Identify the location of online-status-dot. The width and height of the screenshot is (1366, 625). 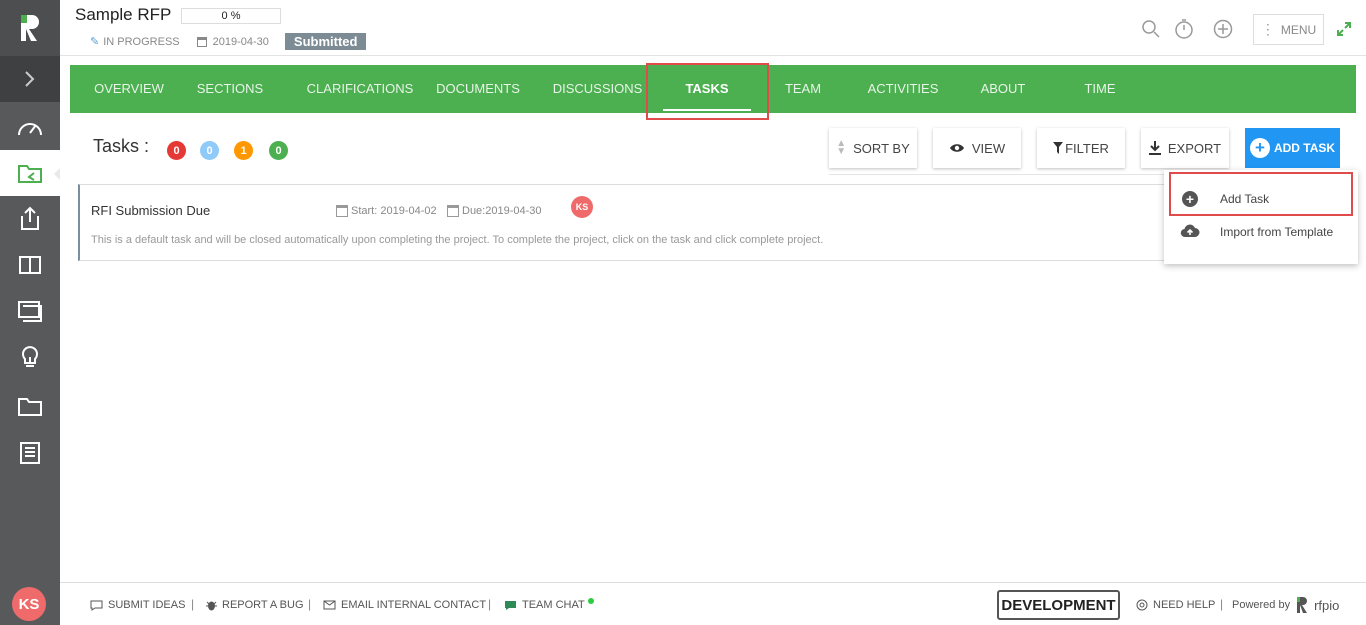
(590, 601).